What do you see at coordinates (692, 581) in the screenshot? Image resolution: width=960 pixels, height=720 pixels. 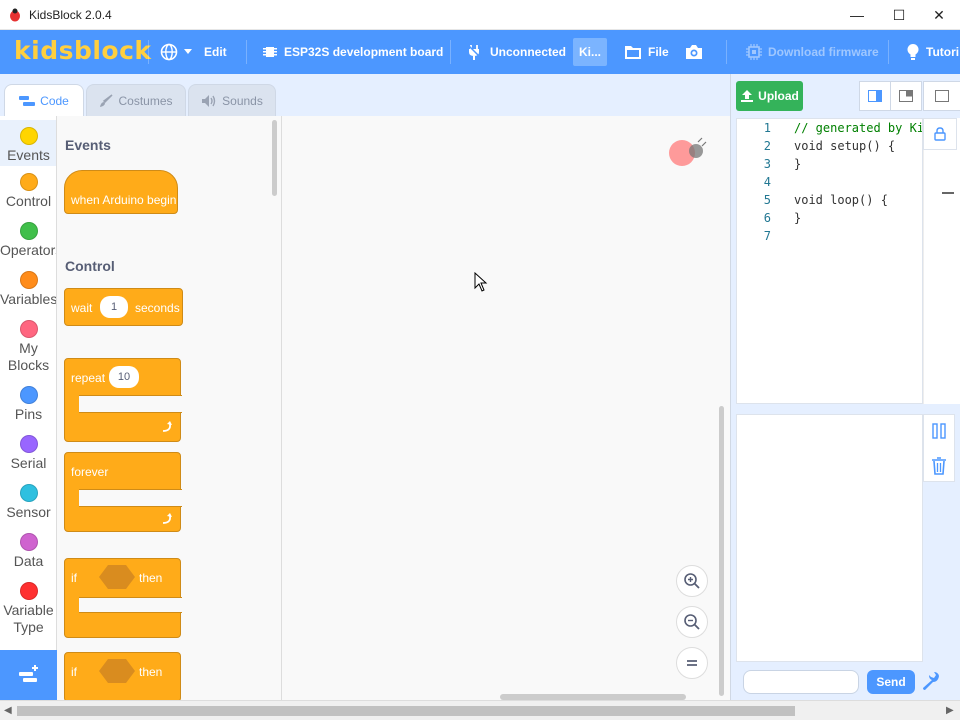 I see `zoom-in-button` at bounding box center [692, 581].